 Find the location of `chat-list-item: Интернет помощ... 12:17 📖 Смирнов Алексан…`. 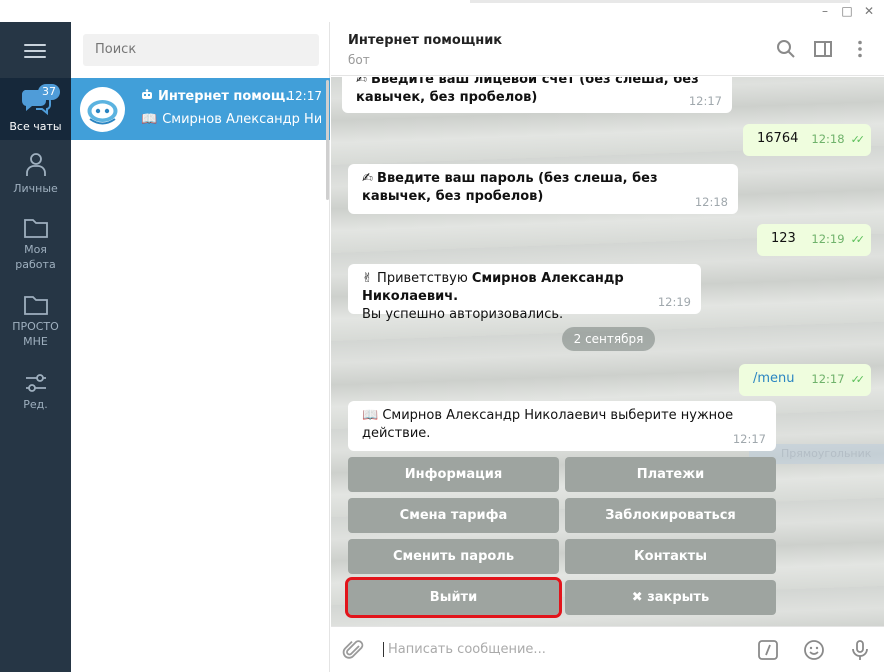

chat-list-item: Интернет помощ... 12:17 📖 Смирнов Алексан… is located at coordinates (200, 109).